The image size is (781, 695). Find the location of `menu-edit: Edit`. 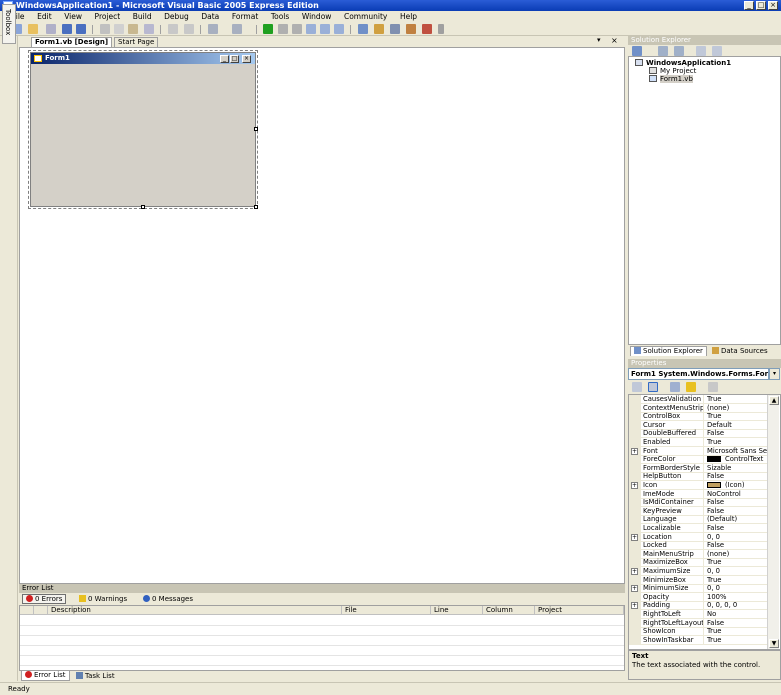

menu-edit: Edit is located at coordinates (44, 17).